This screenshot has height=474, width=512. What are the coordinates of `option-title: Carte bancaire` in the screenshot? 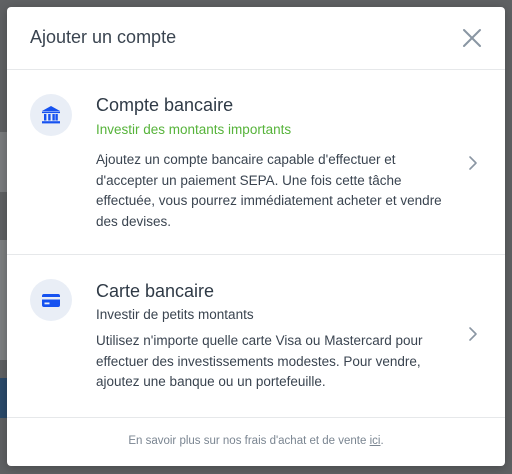 It's located at (155, 291).